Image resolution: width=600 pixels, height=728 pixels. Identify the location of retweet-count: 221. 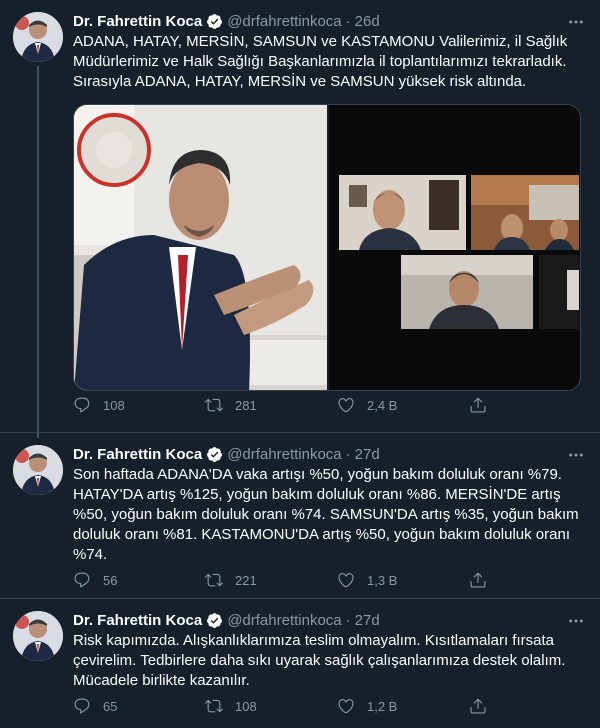
(246, 580).